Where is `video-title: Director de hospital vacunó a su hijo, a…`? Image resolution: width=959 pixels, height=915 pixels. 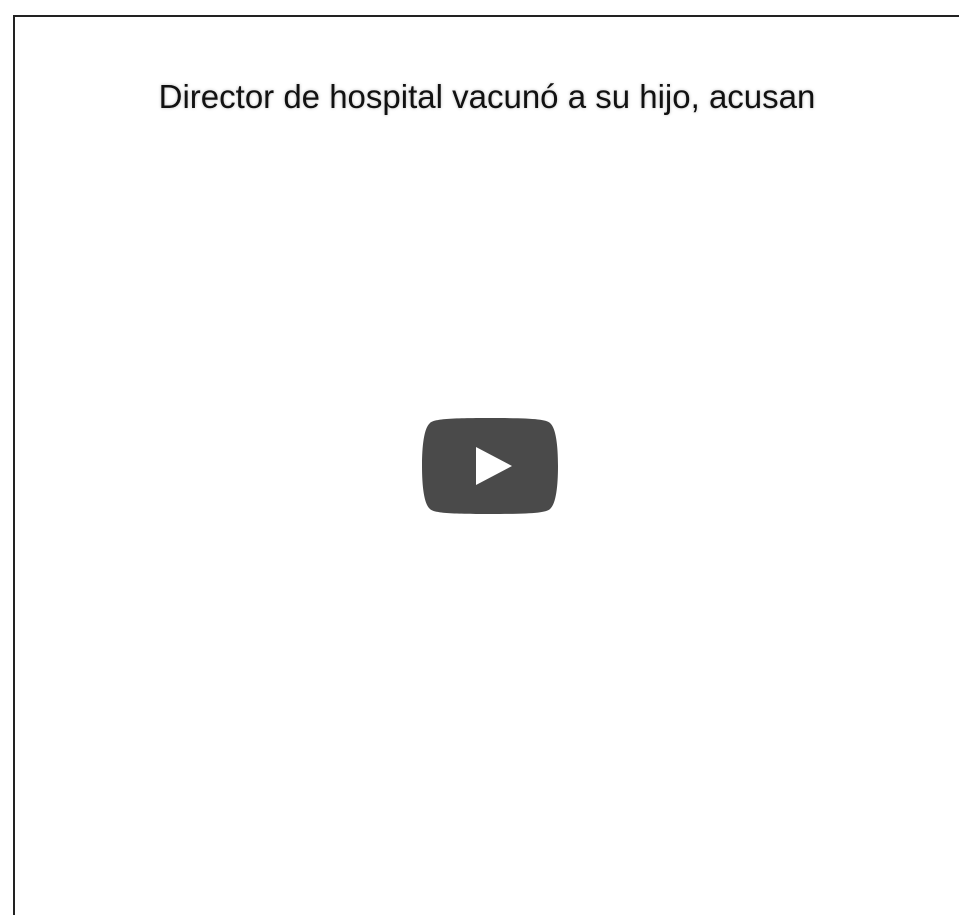 video-title: Director de hospital vacunó a su hijo, a… is located at coordinates (487, 97).